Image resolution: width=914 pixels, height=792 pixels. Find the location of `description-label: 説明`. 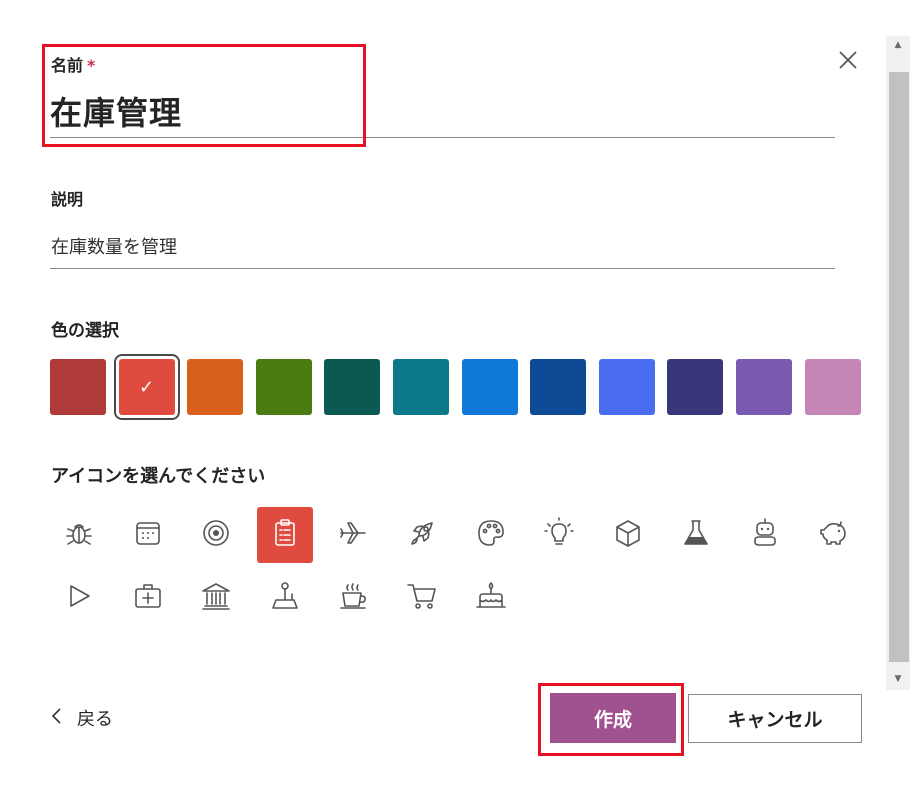

description-label: 説明 is located at coordinates (67, 199).